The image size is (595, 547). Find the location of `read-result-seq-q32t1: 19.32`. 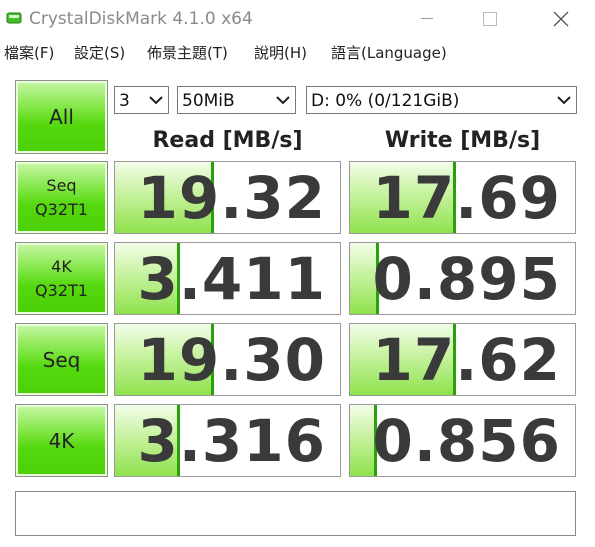

read-result-seq-q32t1: 19.32 is located at coordinates (227, 197).